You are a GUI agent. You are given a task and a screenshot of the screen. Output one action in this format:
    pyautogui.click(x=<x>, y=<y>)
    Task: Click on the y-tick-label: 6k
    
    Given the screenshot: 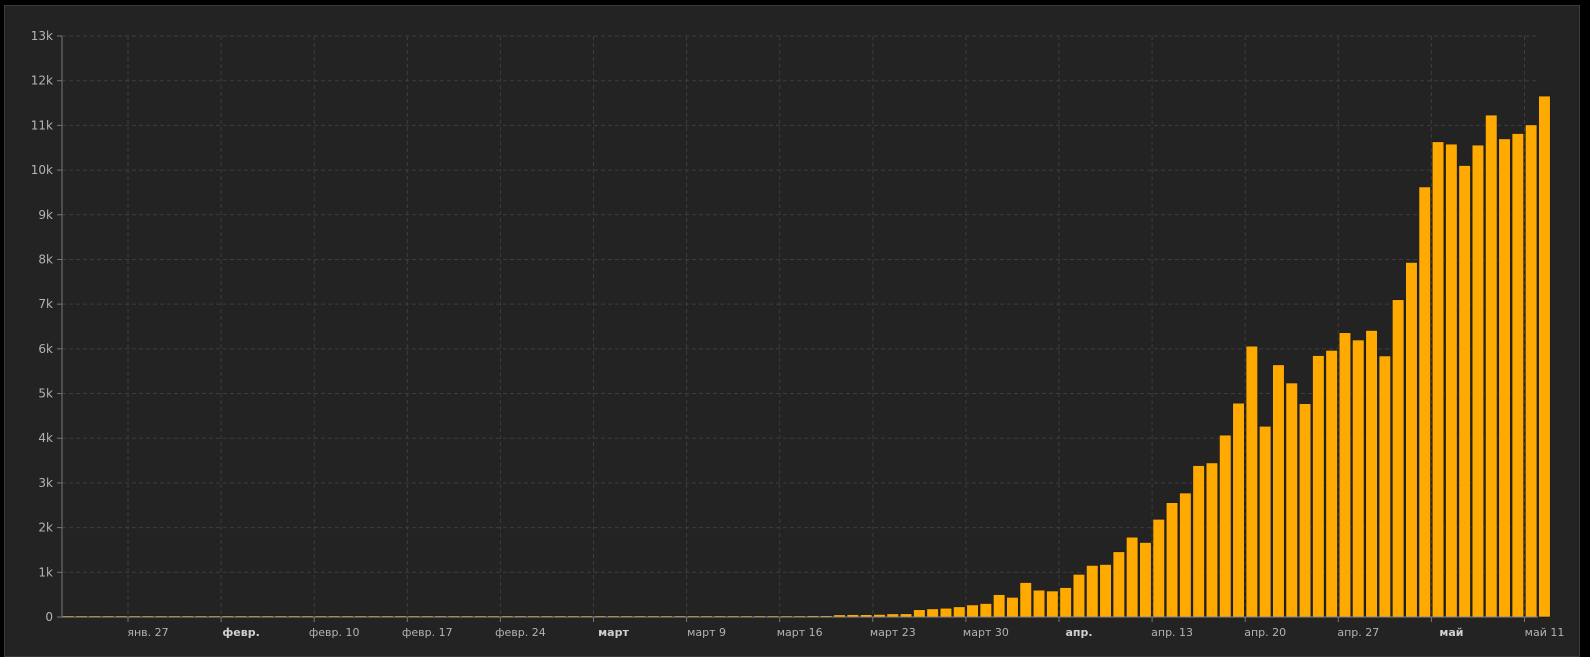 What is the action you would take?
    pyautogui.click(x=45, y=349)
    